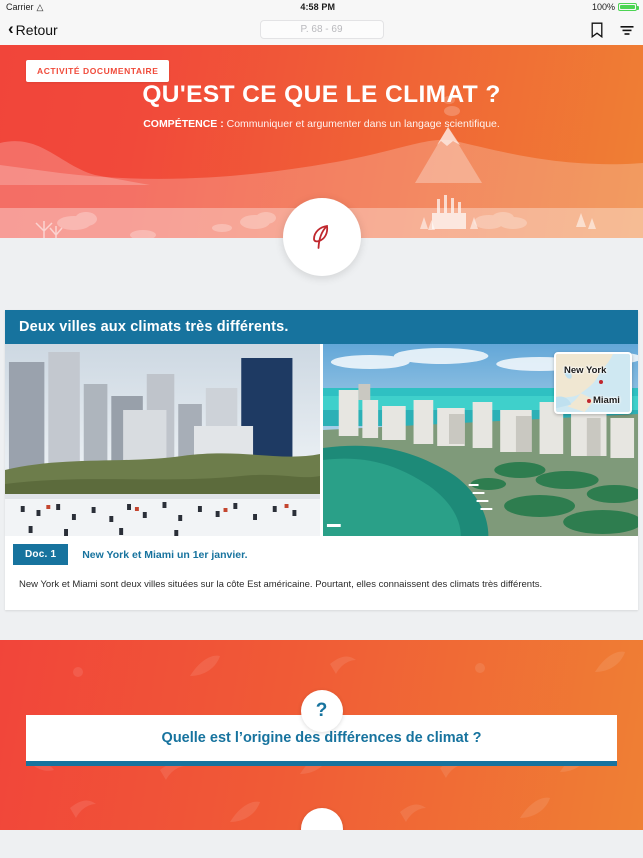 The height and width of the screenshot is (858, 643). I want to click on competence-label: COMPÉTENCE :, so click(183, 124).